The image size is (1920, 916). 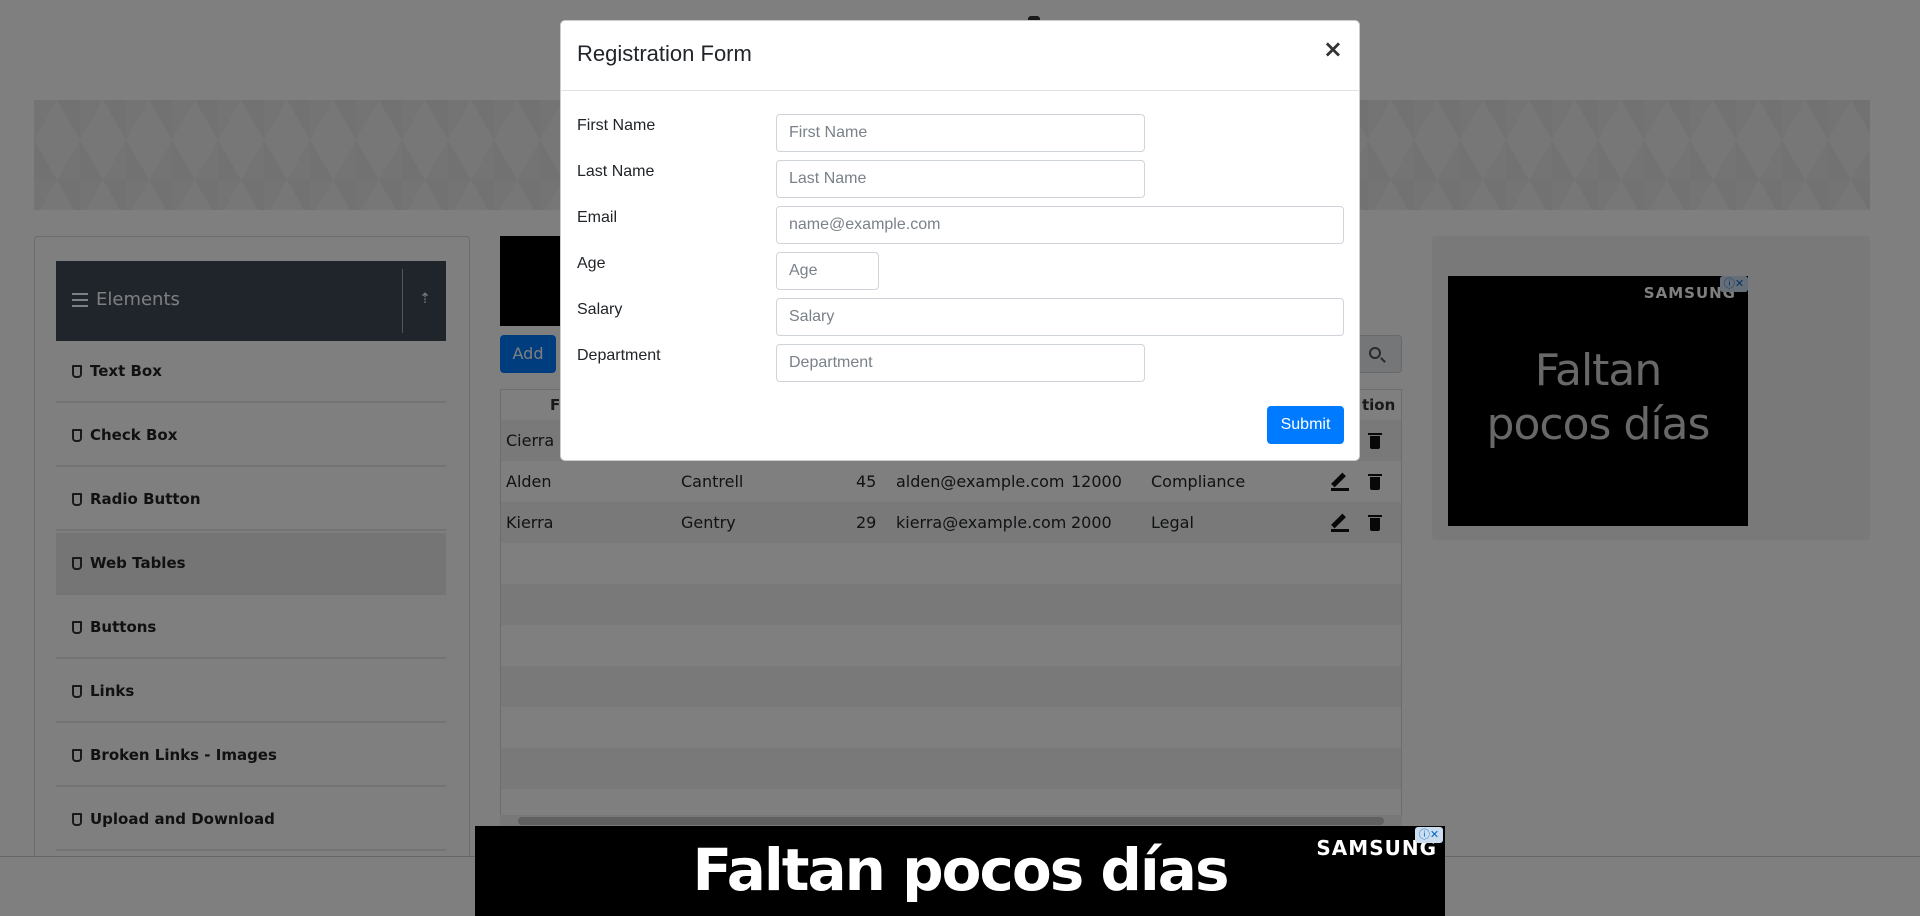 I want to click on age-field, so click(x=827, y=271).